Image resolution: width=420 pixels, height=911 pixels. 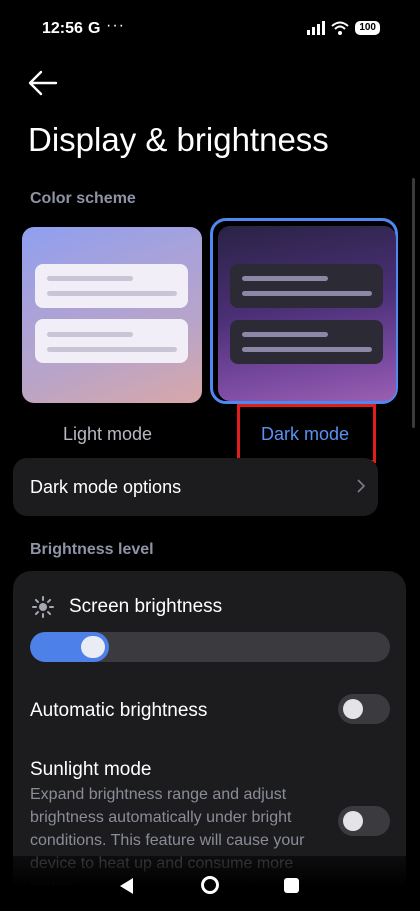 I want to click on nav-recents-icon, so click(x=291, y=885).